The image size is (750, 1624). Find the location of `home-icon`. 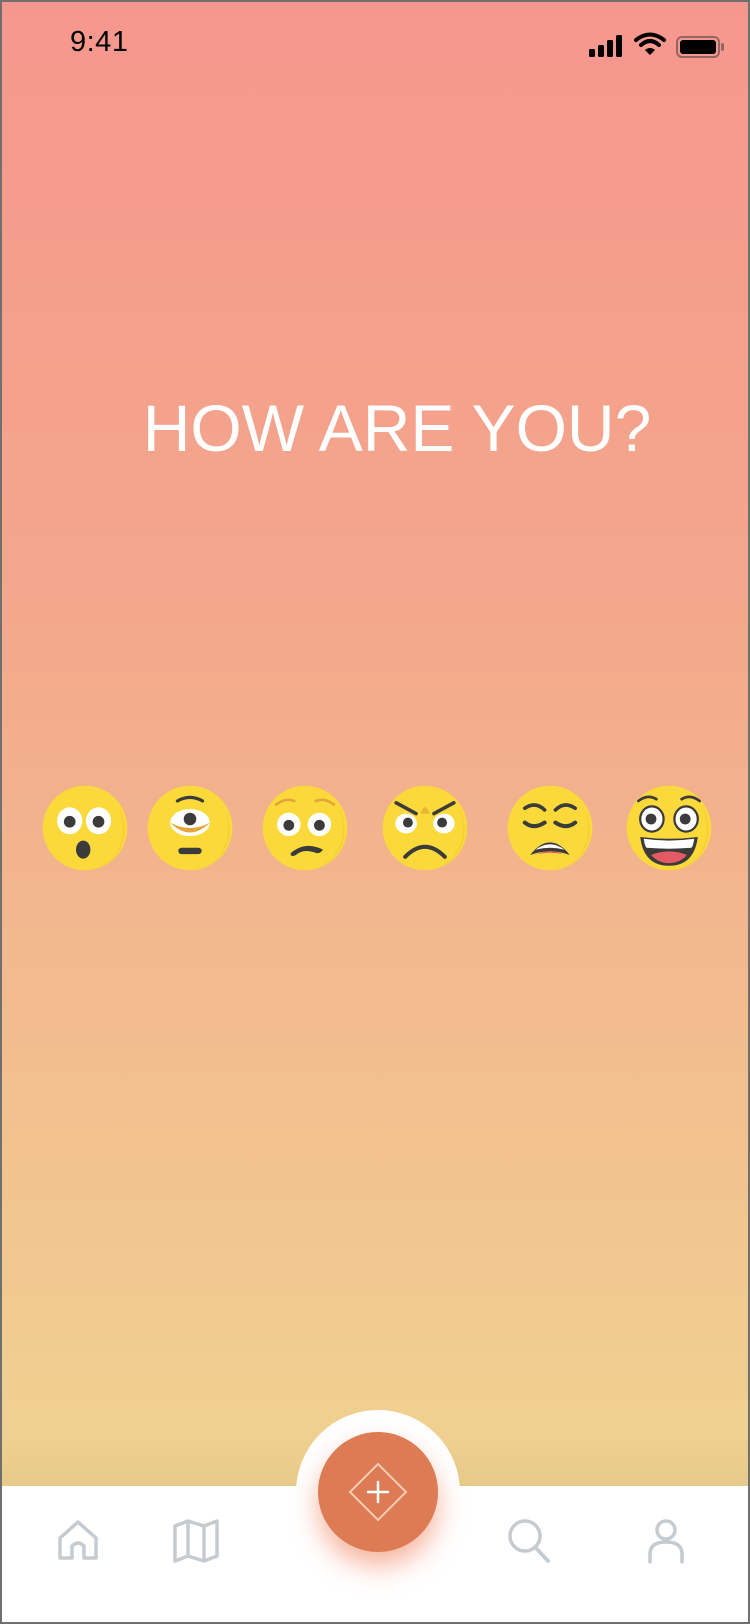

home-icon is located at coordinates (78, 1540).